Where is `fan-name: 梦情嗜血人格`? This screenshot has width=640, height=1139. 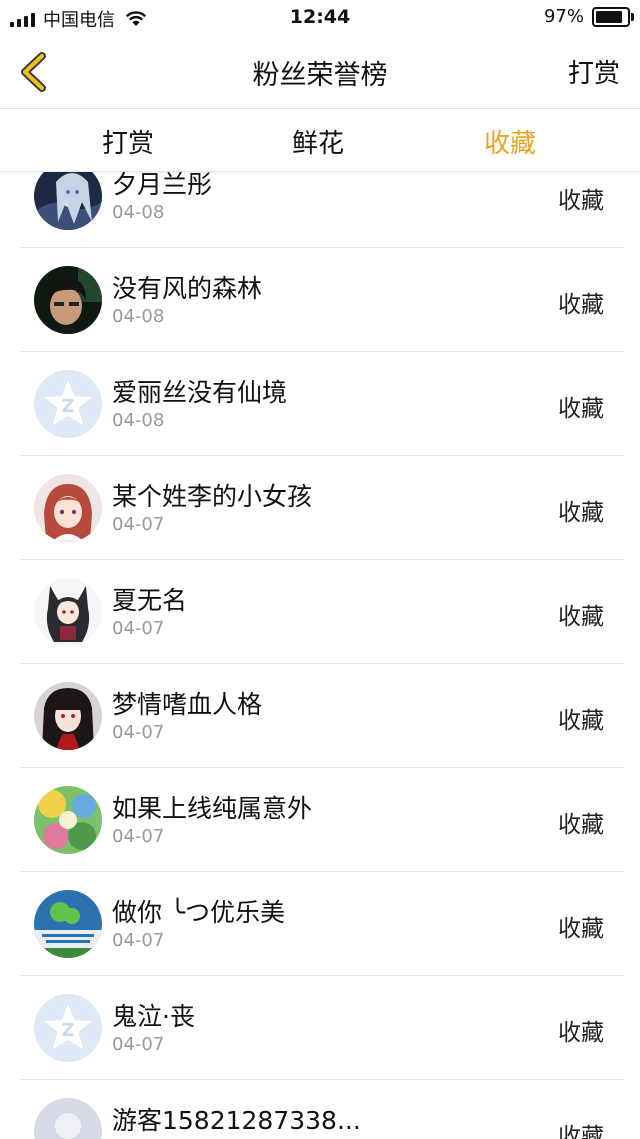 fan-name: 梦情嗜血人格 is located at coordinates (187, 704).